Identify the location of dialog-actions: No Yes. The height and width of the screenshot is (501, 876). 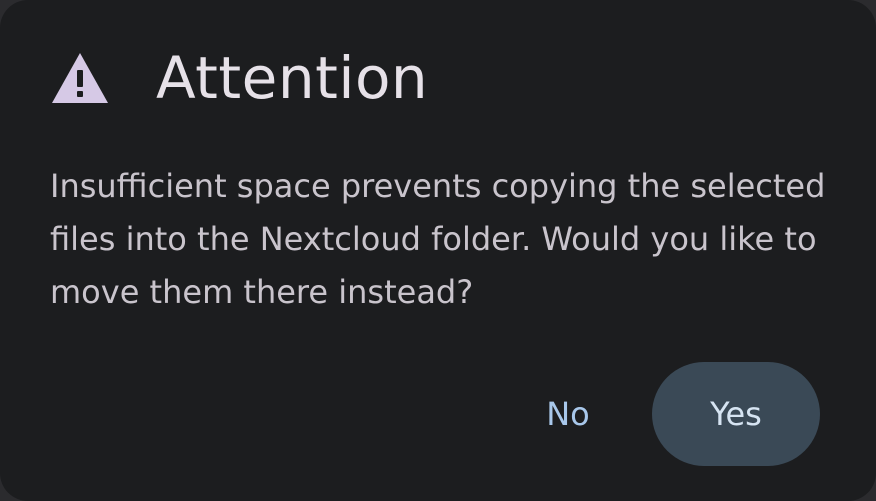
(664, 414).